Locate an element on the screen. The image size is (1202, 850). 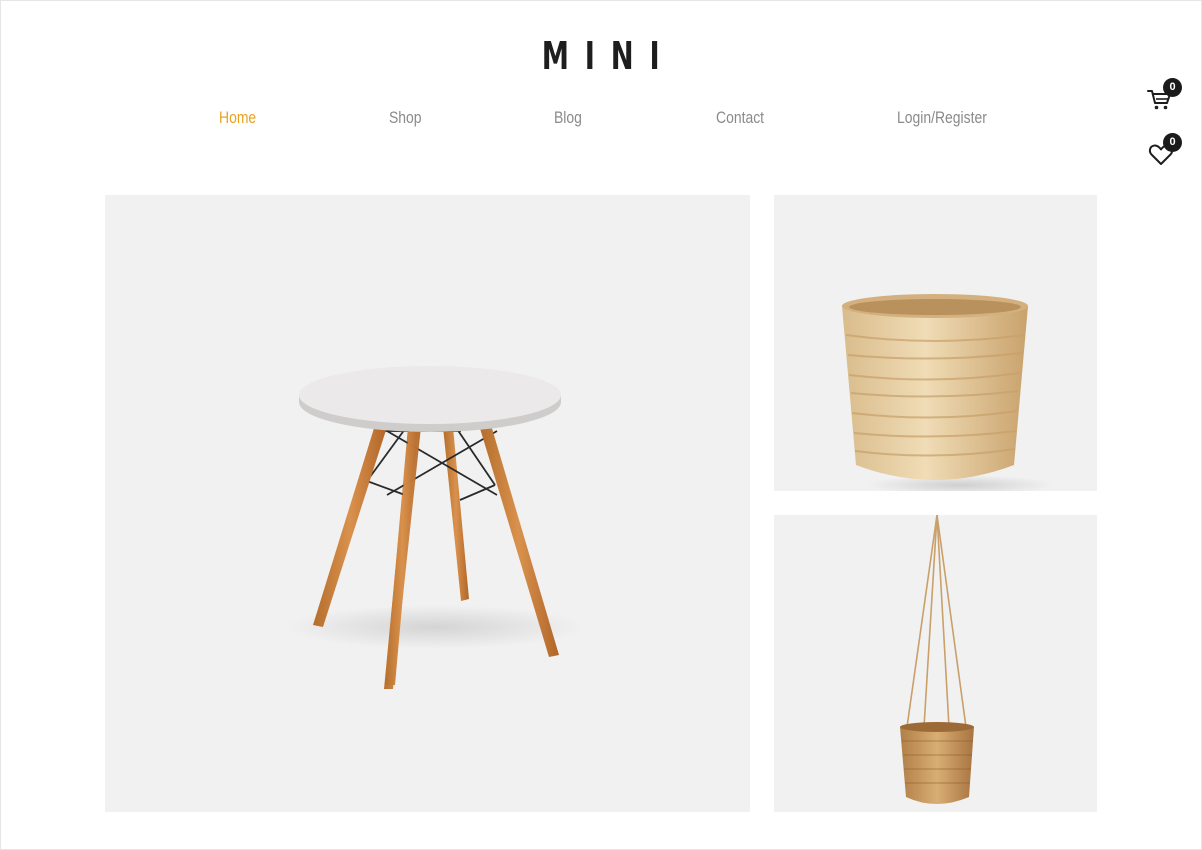
site-logo: MINI is located at coordinates (600, 56).